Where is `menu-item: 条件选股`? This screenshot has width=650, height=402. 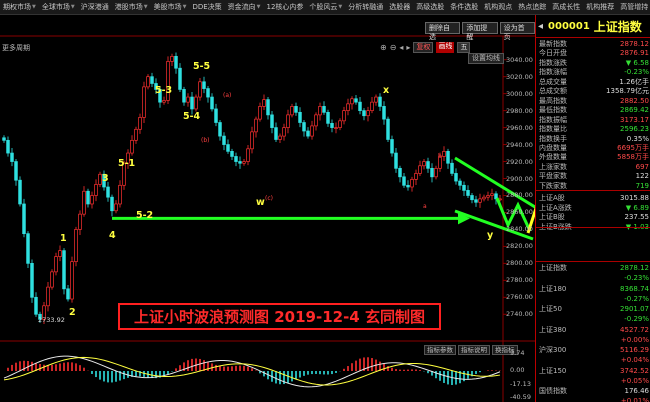 menu-item: 条件选股 is located at coordinates (464, 7).